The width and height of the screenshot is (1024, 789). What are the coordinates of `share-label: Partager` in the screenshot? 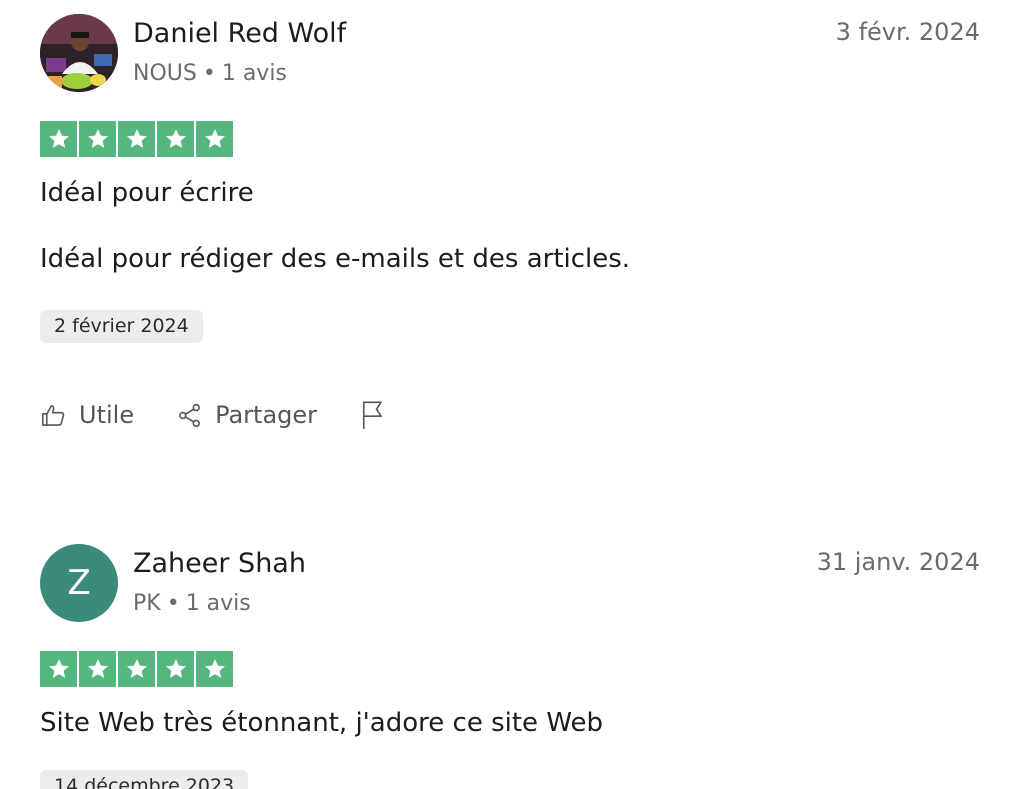 It's located at (266, 415).